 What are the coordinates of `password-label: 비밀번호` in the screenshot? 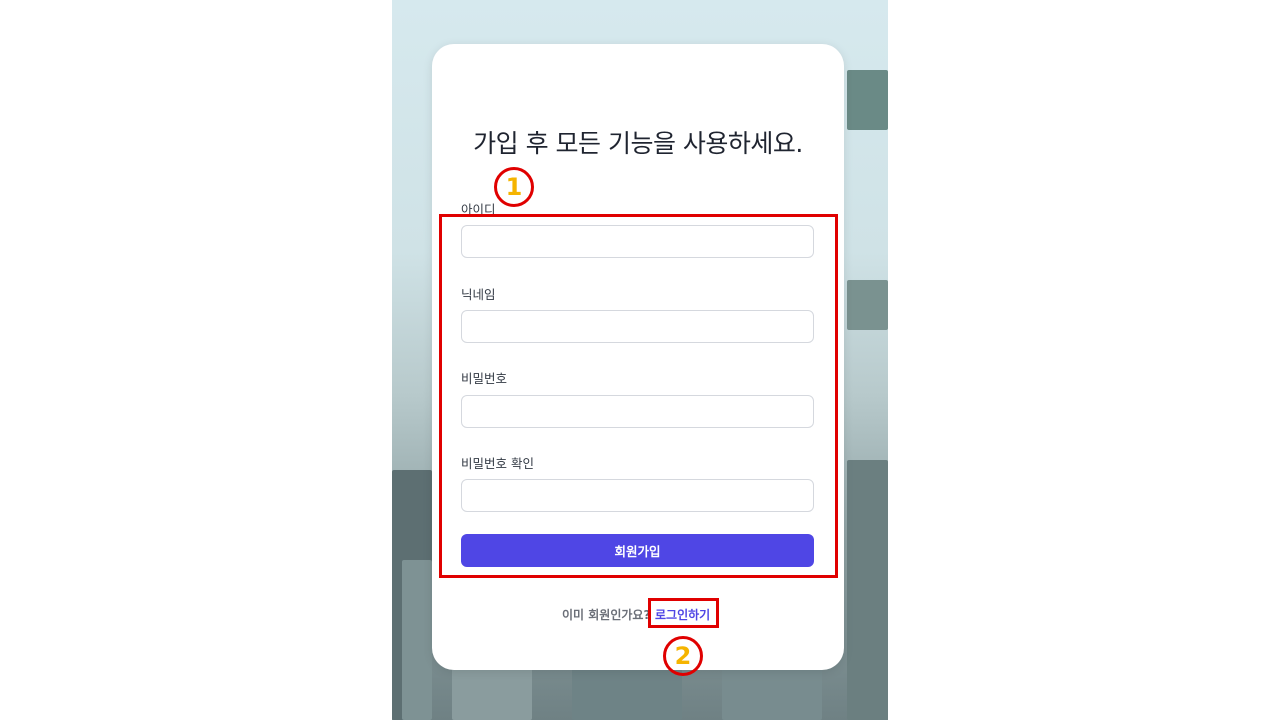 It's located at (484, 378).